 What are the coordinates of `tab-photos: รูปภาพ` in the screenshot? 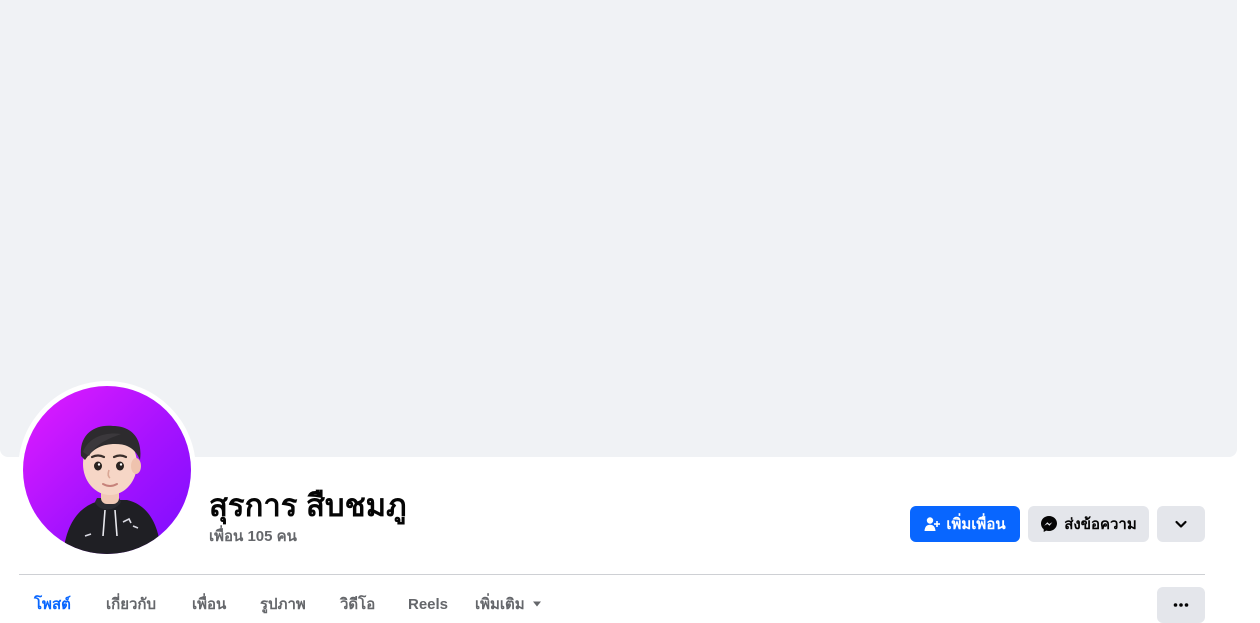 It's located at (283, 604).